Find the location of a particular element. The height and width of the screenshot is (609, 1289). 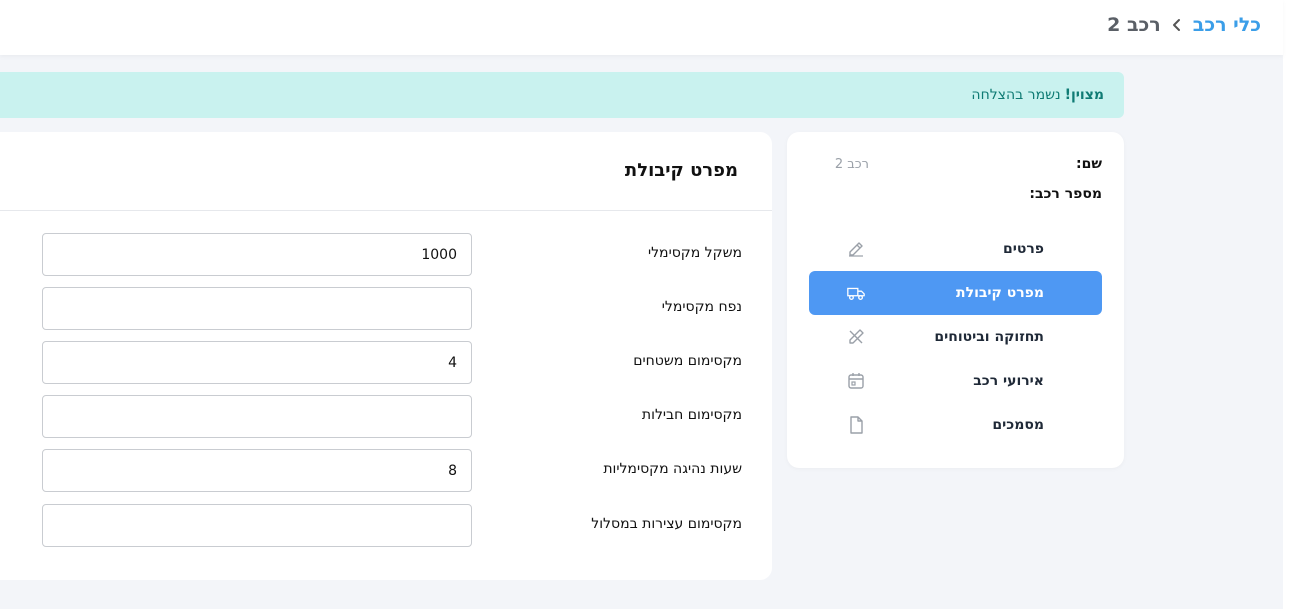

nav-item-details: פרטים is located at coordinates (955, 249).